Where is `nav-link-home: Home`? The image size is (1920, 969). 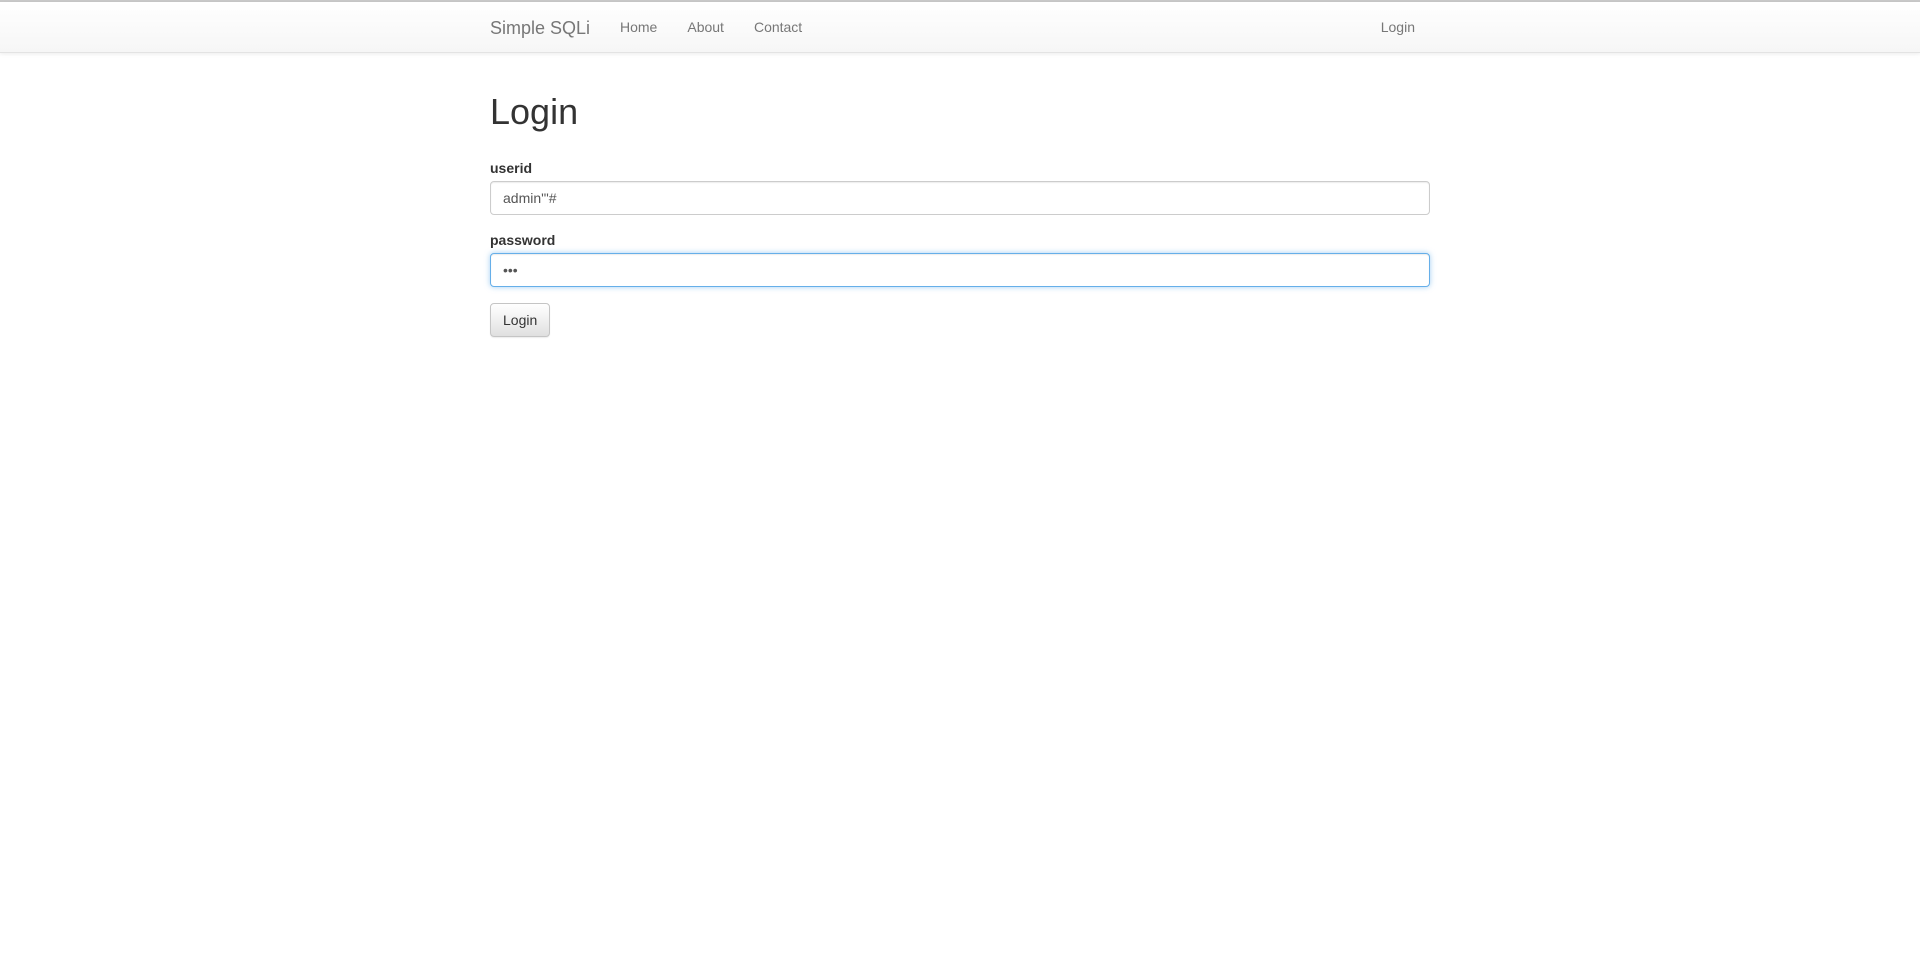 nav-link-home: Home is located at coordinates (646, 27).